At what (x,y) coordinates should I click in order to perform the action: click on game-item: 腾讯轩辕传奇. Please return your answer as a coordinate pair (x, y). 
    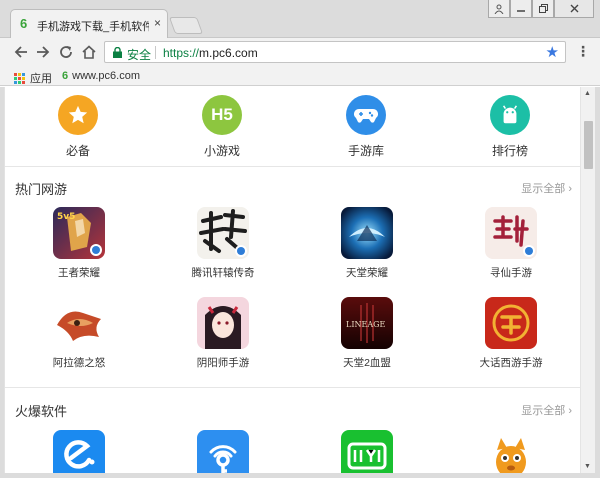
    Looking at the image, I should click on (223, 243).